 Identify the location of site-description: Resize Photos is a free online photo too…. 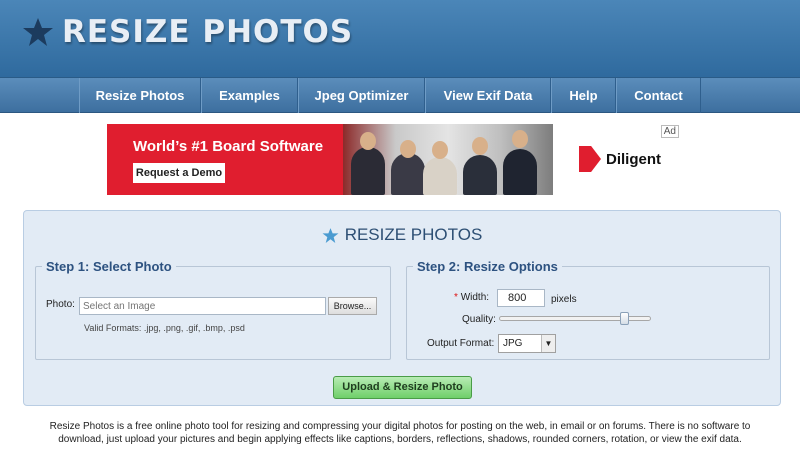
(400, 433).